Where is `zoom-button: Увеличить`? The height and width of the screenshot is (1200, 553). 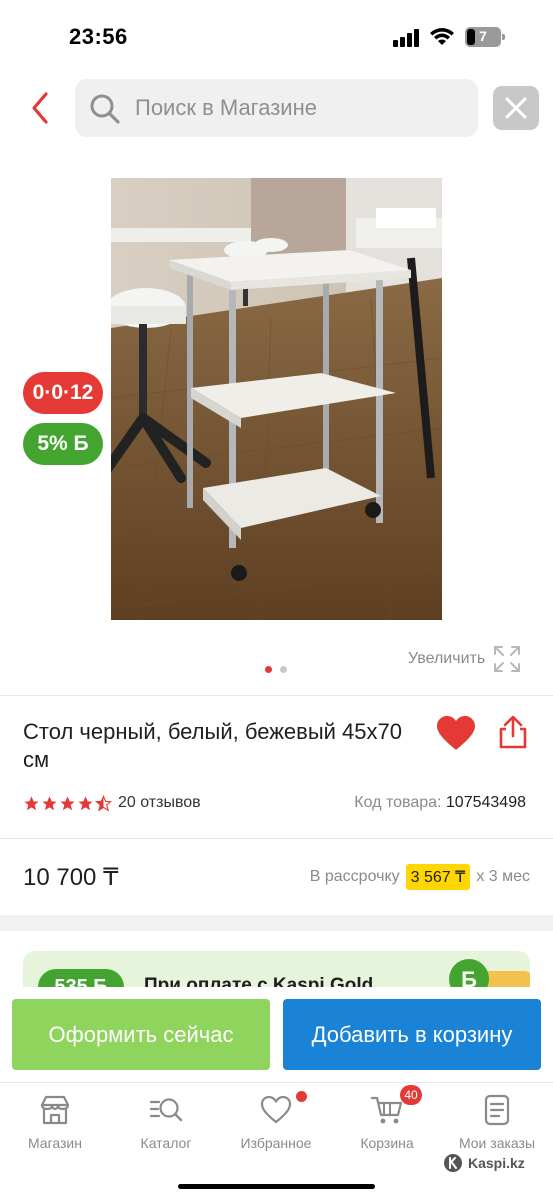 zoom-button: Увеличить is located at coordinates (464, 659).